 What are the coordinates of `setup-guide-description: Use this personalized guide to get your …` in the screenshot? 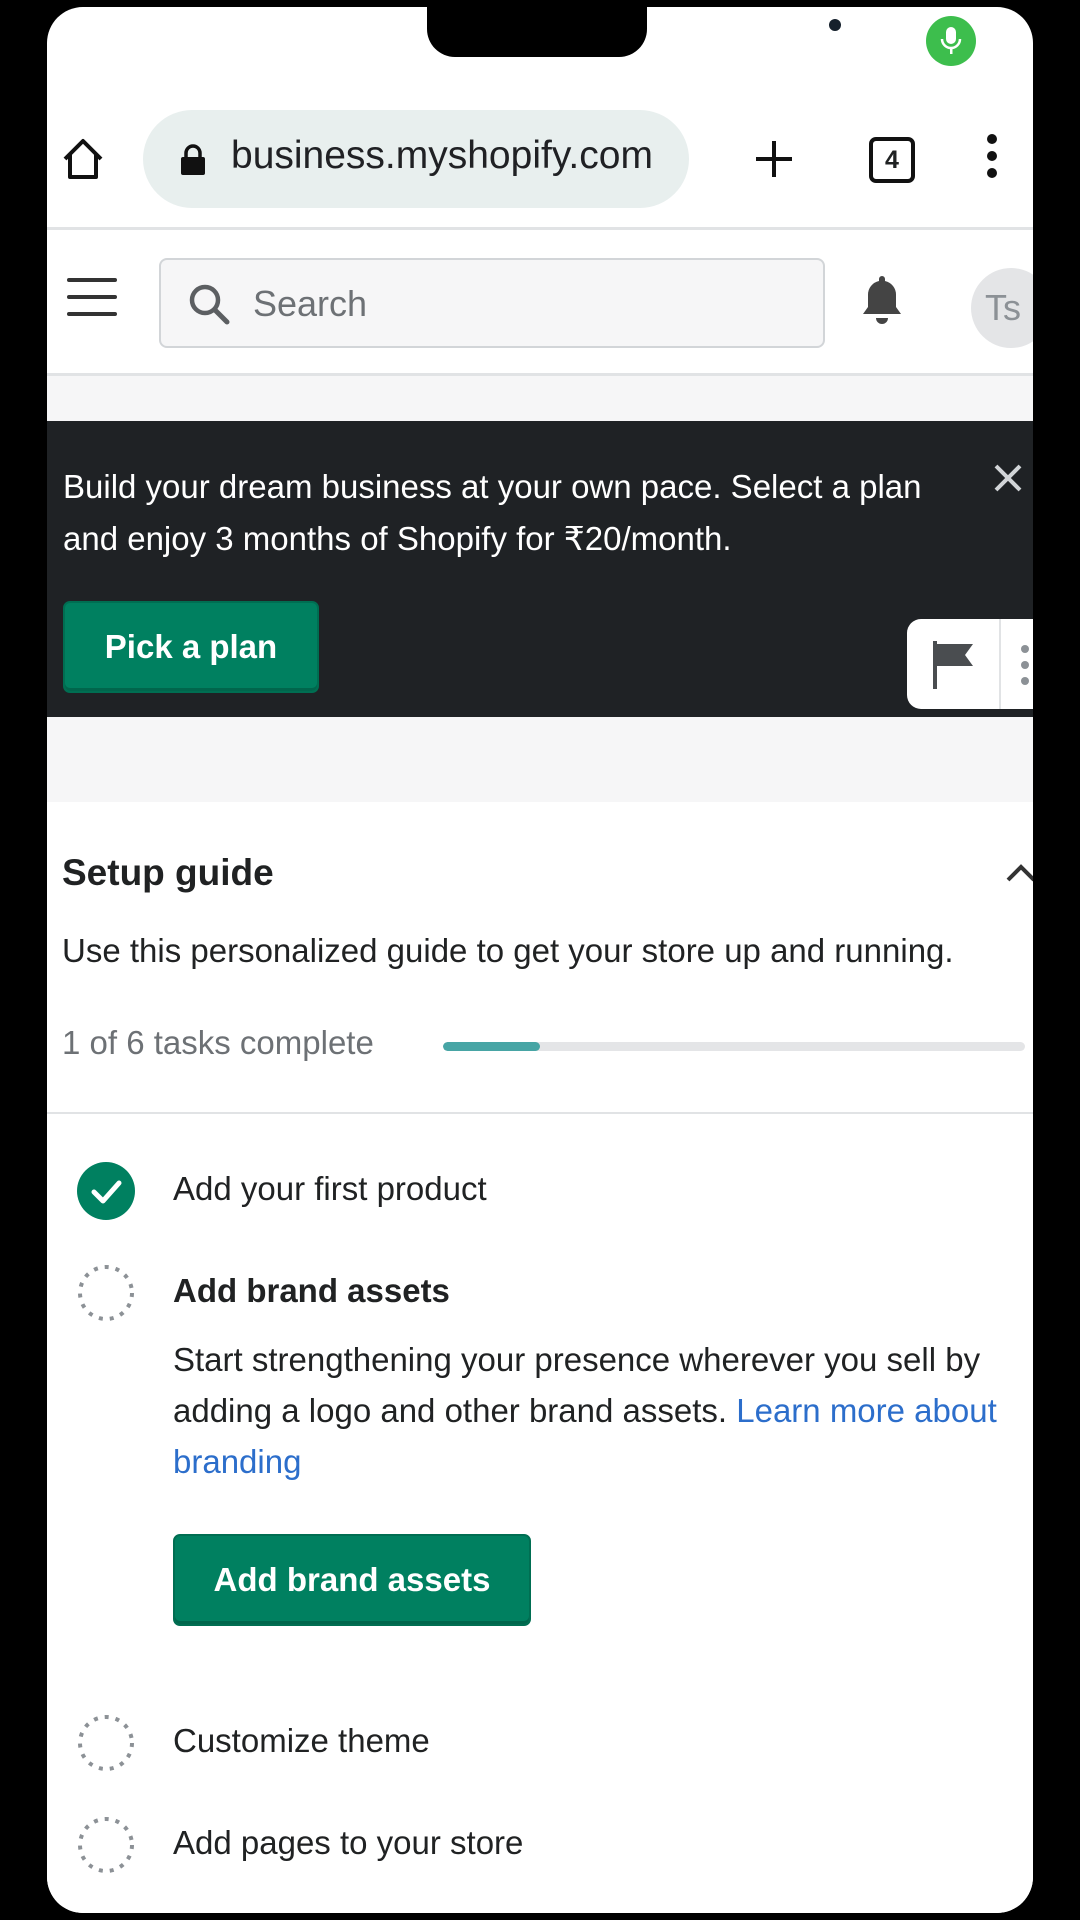 It's located at (508, 950).